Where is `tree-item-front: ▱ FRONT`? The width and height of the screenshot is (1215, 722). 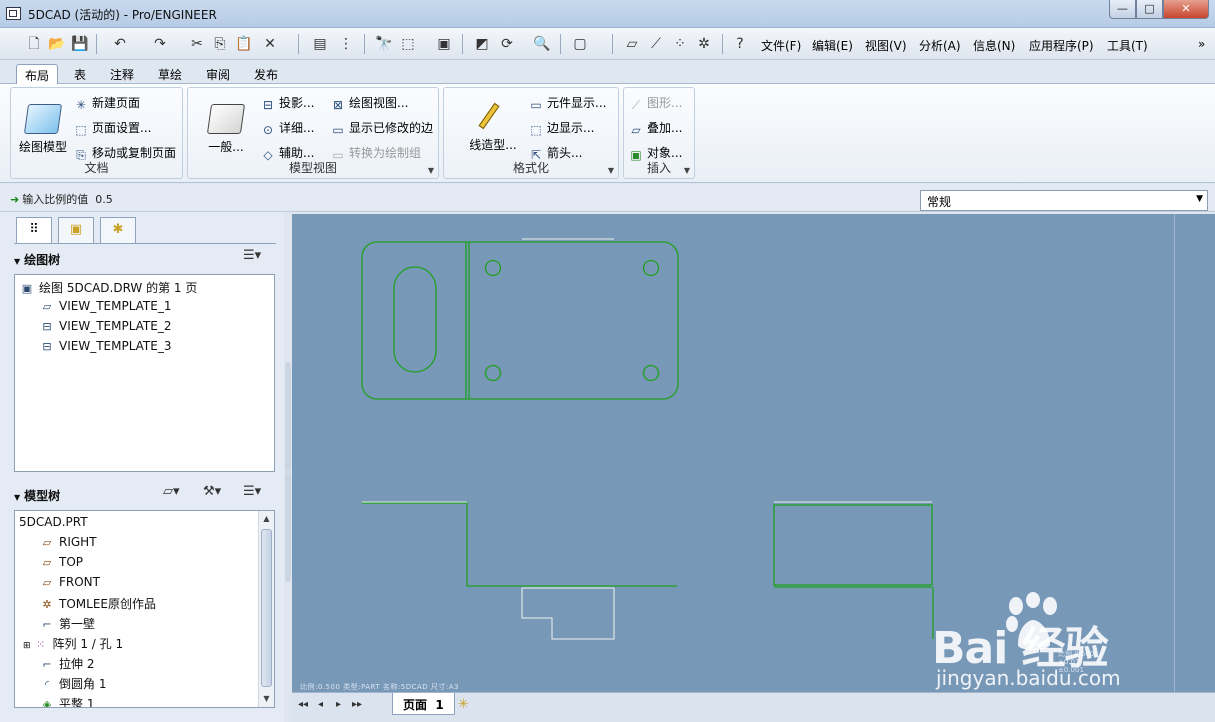 tree-item-front: ▱ FRONT is located at coordinates (69, 582).